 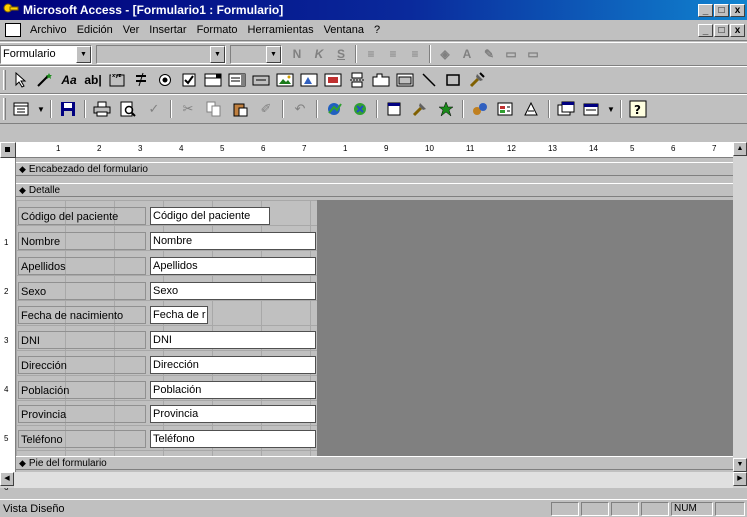 What do you see at coordinates (319, 54) in the screenshot?
I see `italic-button: K` at bounding box center [319, 54].